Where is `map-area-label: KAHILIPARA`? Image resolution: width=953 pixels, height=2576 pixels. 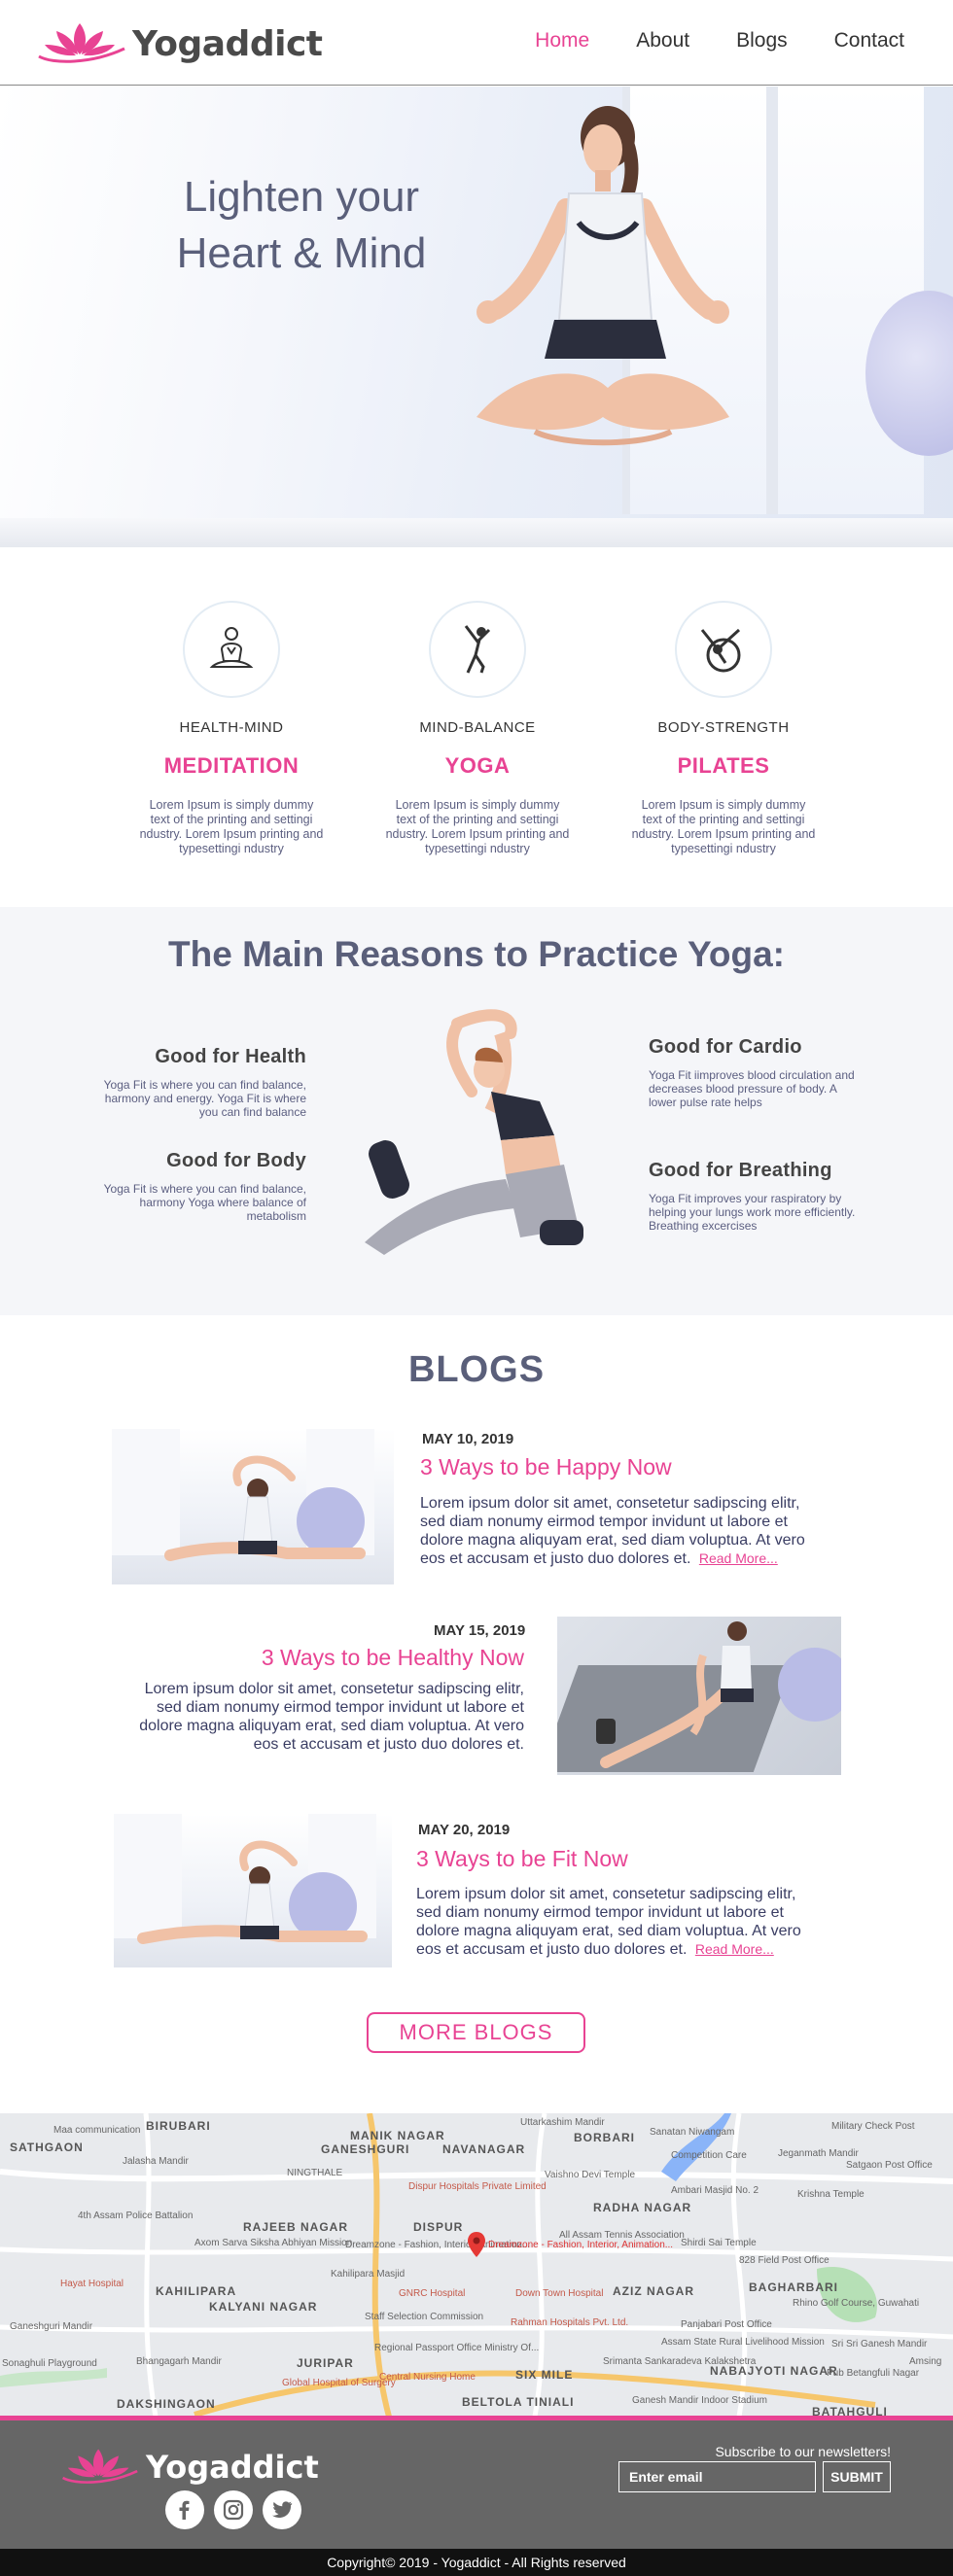 map-area-label: KAHILIPARA is located at coordinates (196, 2291).